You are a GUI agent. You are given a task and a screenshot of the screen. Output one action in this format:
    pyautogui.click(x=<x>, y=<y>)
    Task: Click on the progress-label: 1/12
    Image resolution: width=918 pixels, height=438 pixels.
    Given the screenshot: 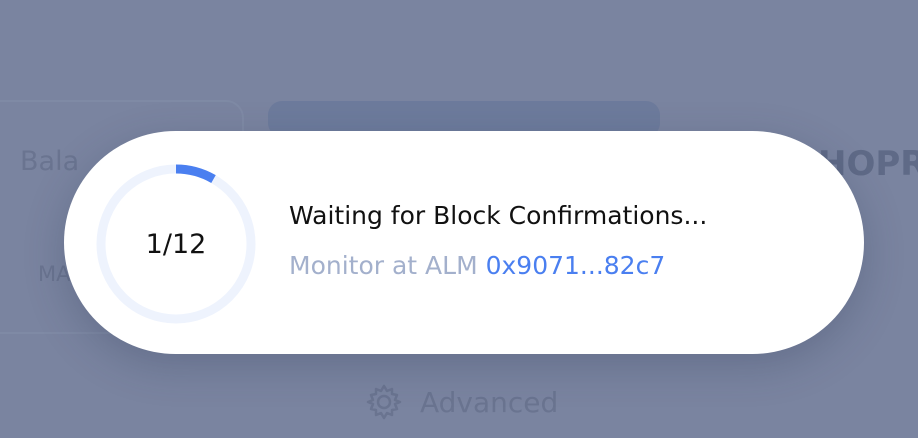 What is the action you would take?
    pyautogui.click(x=176, y=244)
    